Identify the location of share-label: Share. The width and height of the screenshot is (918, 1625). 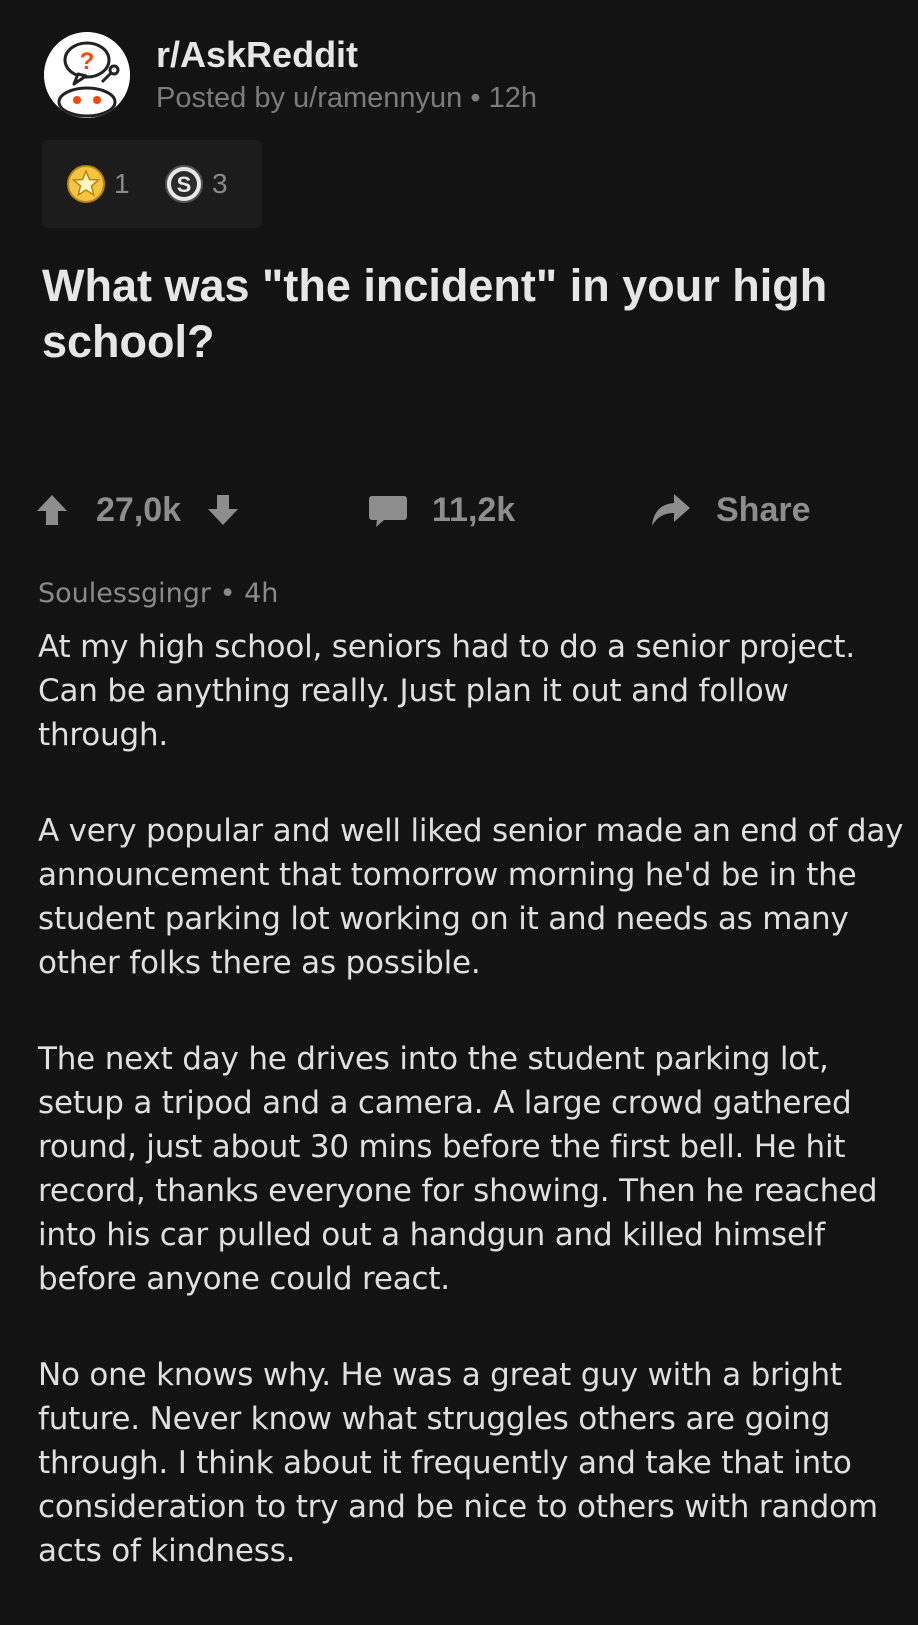
(763, 509).